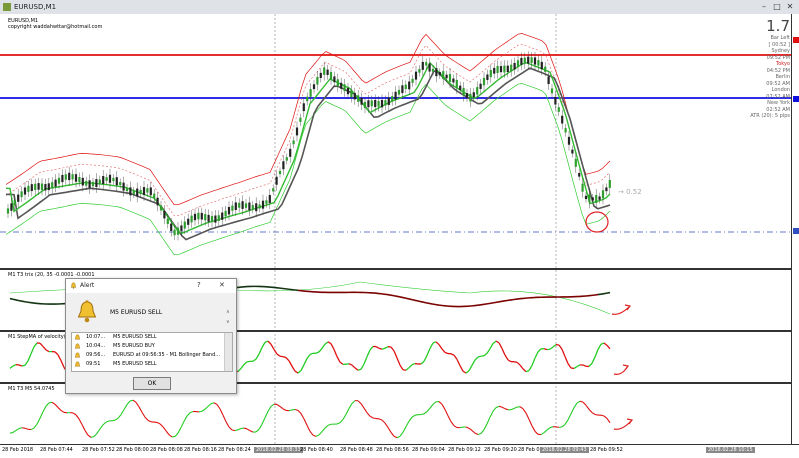 This screenshot has width=799, height=458. What do you see at coordinates (777, 7) in the screenshot?
I see `maximize-button: □` at bounding box center [777, 7].